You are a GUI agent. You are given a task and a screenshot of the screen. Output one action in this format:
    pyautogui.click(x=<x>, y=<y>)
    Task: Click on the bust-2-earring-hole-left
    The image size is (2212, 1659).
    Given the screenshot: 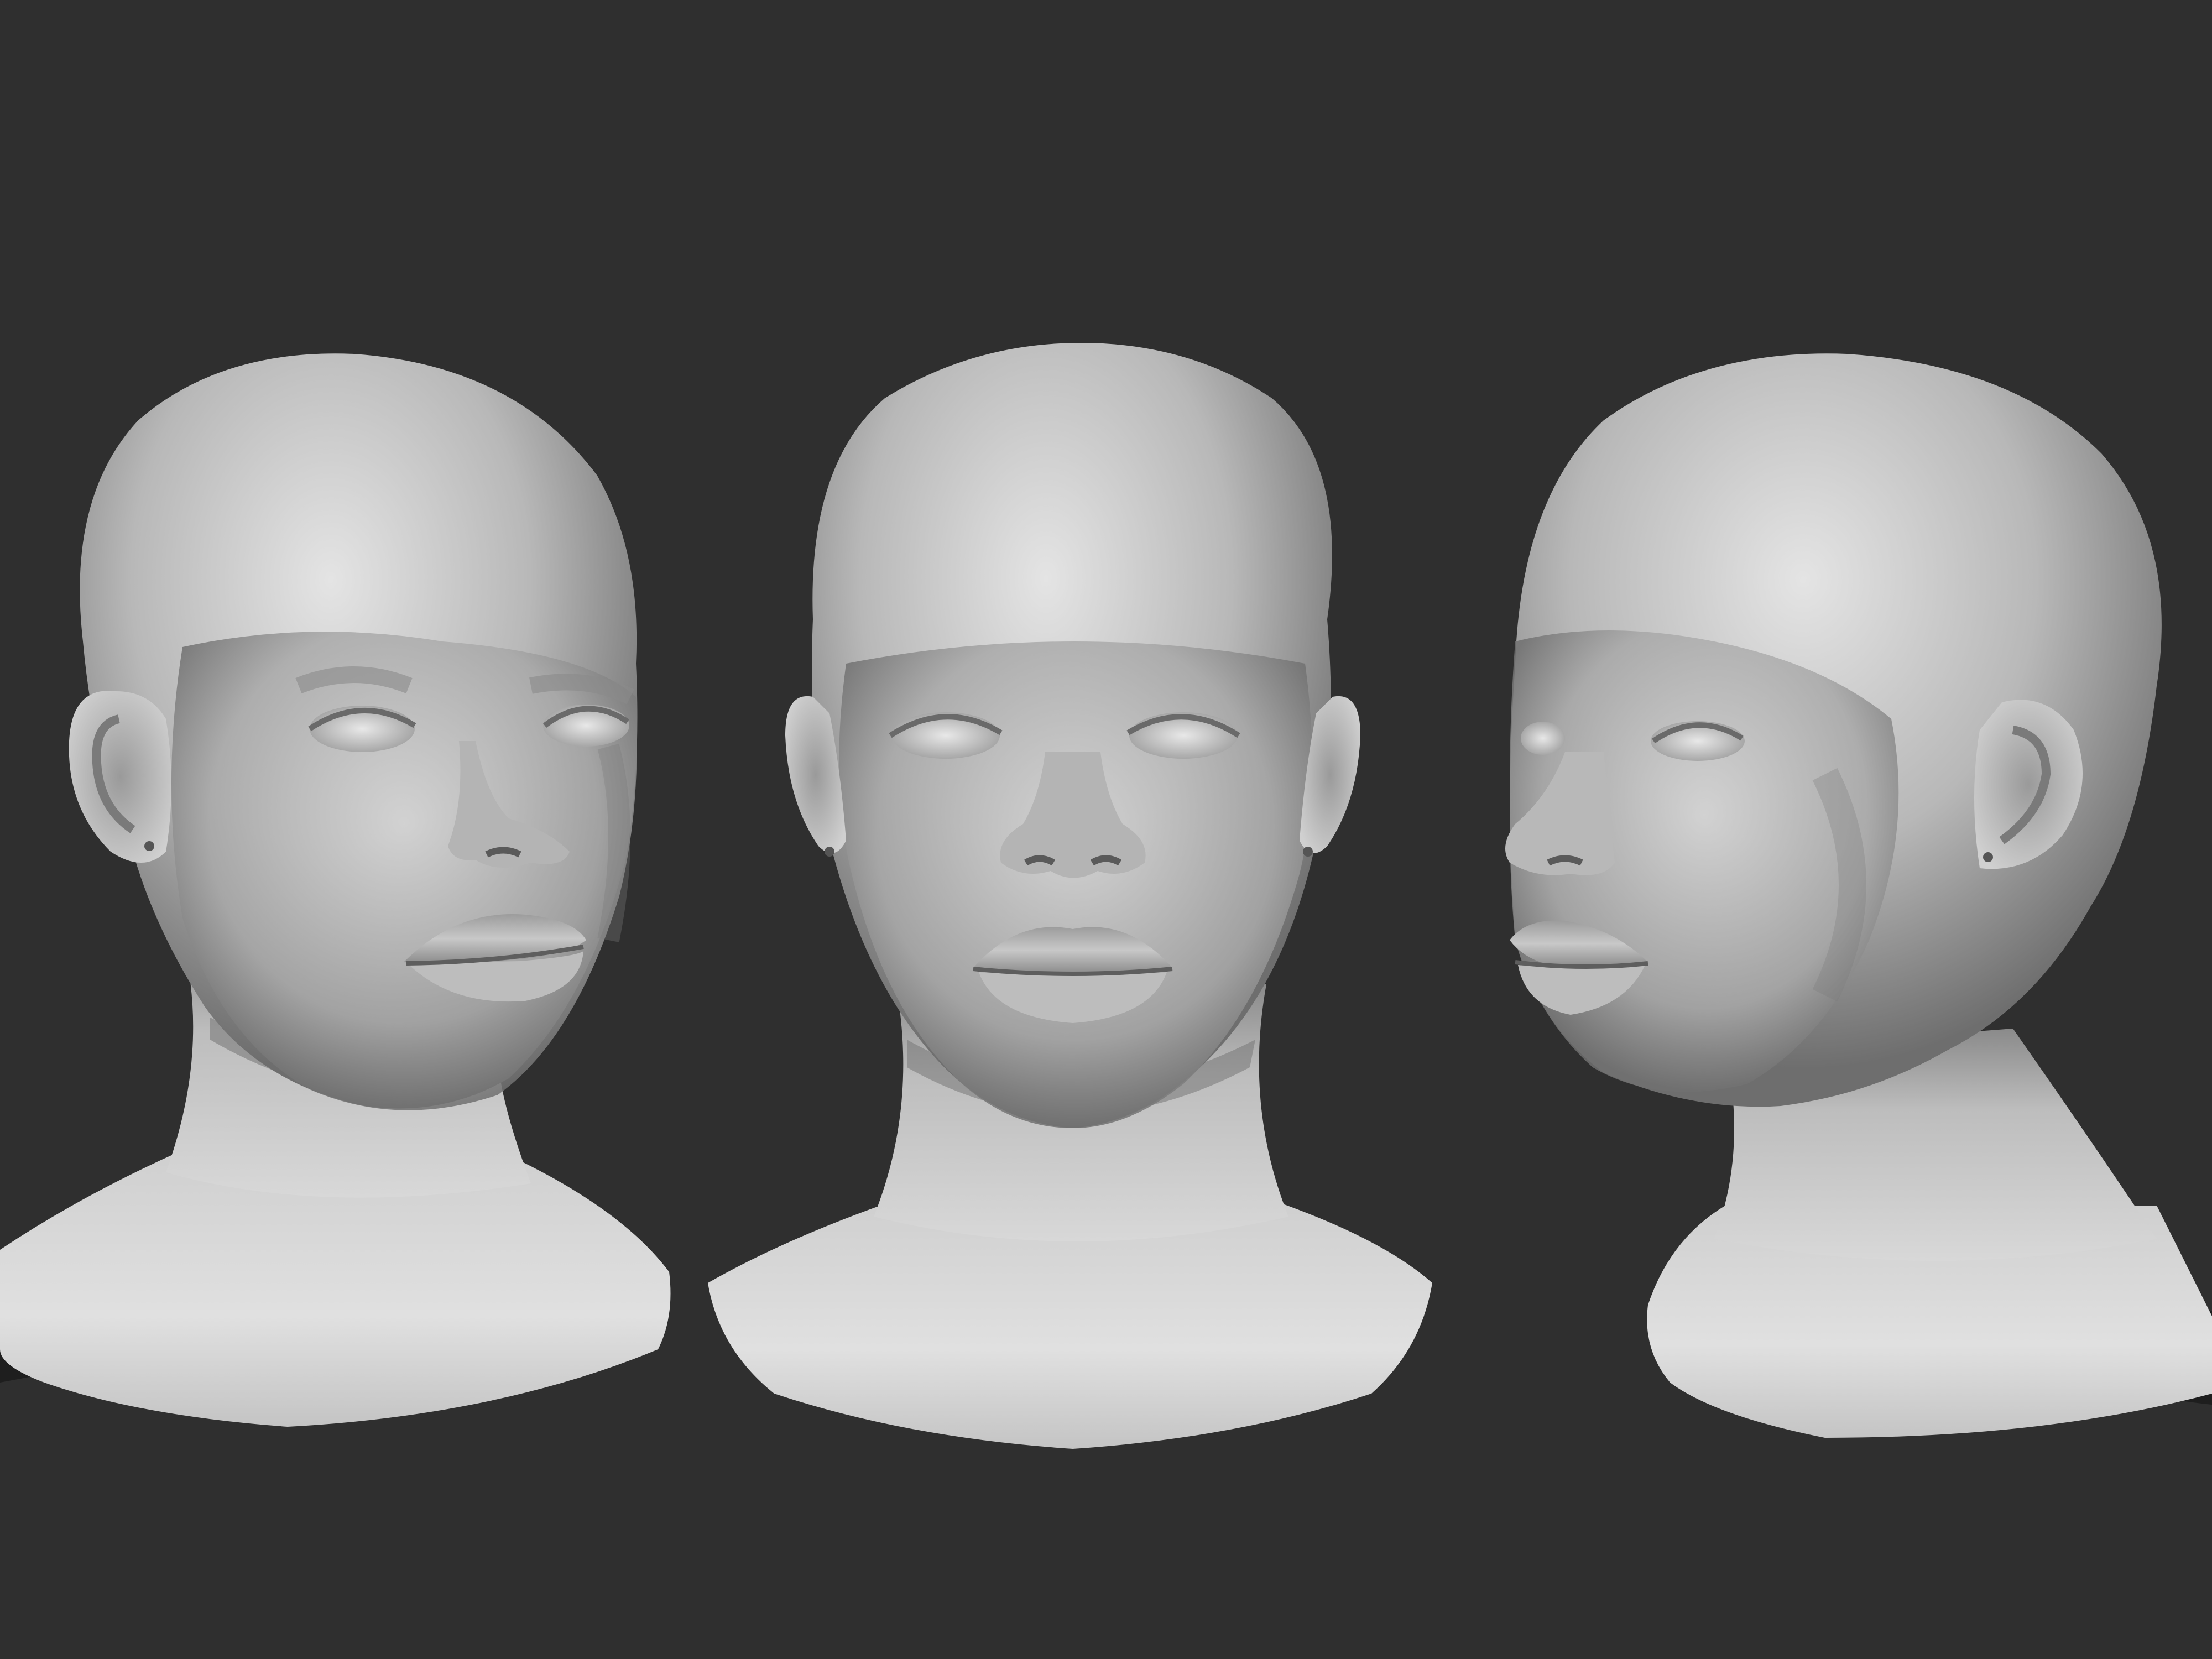 What is the action you would take?
    pyautogui.click(x=830, y=852)
    